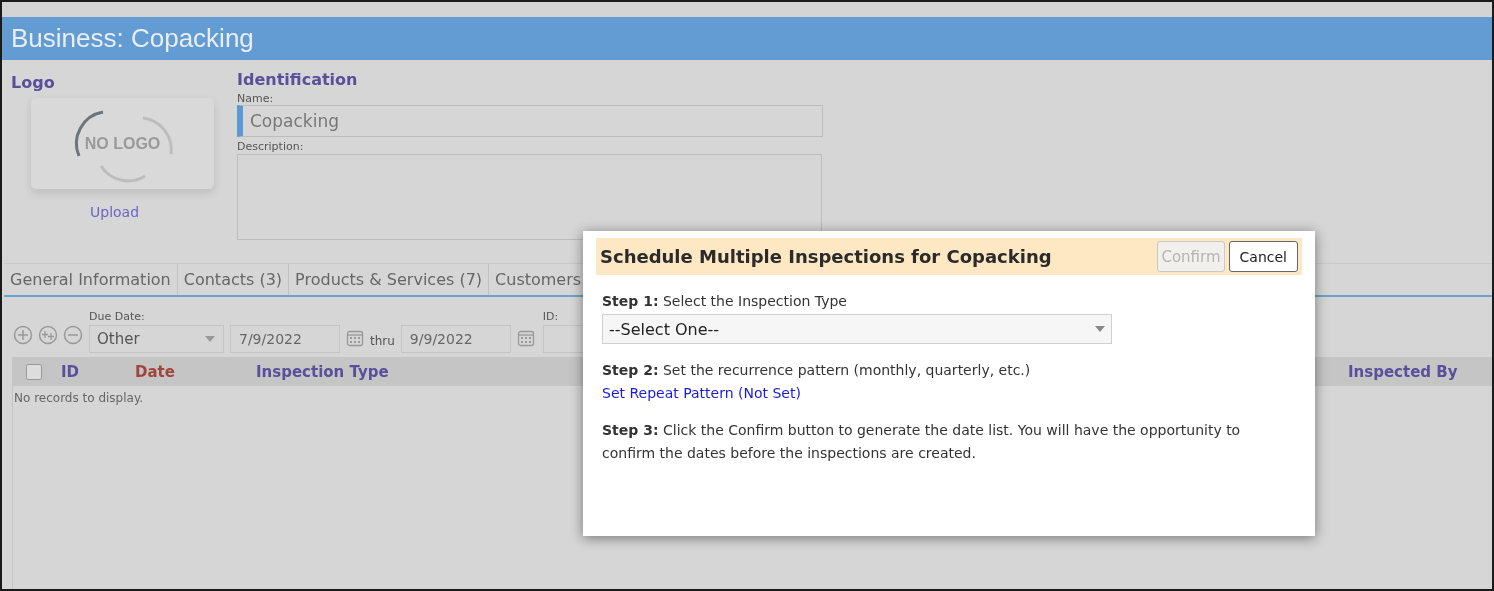 Image resolution: width=1494 pixels, height=591 pixels. What do you see at coordinates (298, 79) in the screenshot?
I see `identification-heading: Identification` at bounding box center [298, 79].